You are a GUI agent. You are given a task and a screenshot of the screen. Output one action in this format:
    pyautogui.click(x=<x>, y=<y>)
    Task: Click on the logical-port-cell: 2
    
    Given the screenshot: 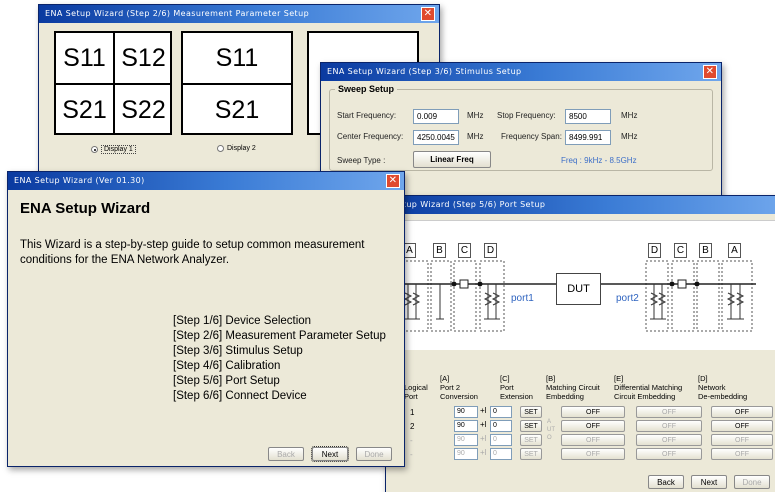 What is the action you would take?
    pyautogui.click(x=412, y=426)
    